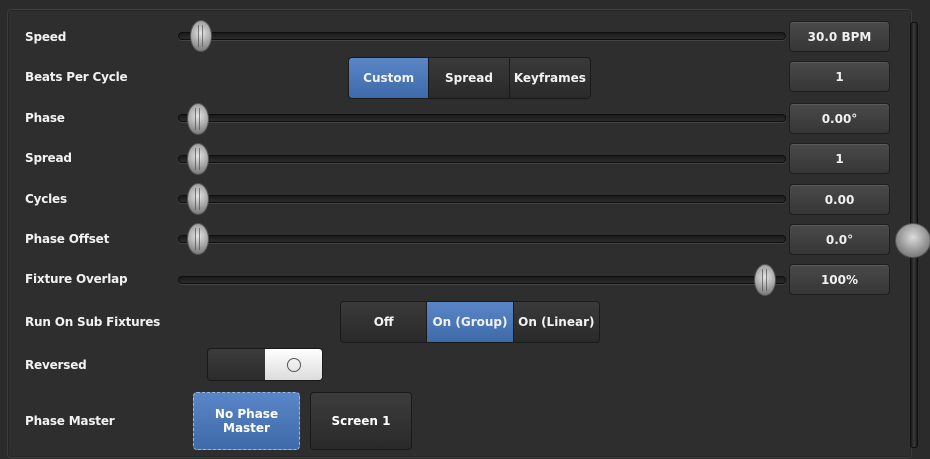 The width and height of the screenshot is (930, 459). What do you see at coordinates (76, 77) in the screenshot?
I see `beats-per-cycle-label: Beats Per Cycle` at bounding box center [76, 77].